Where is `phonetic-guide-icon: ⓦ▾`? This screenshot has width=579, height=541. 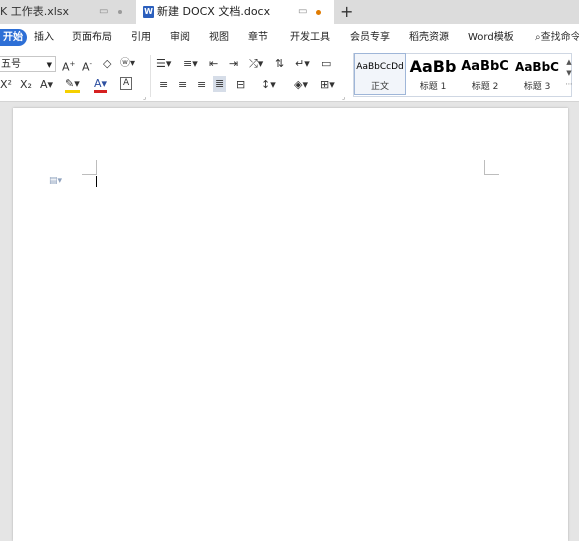
phonetic-guide-icon: ⓦ▾ is located at coordinates (127, 64).